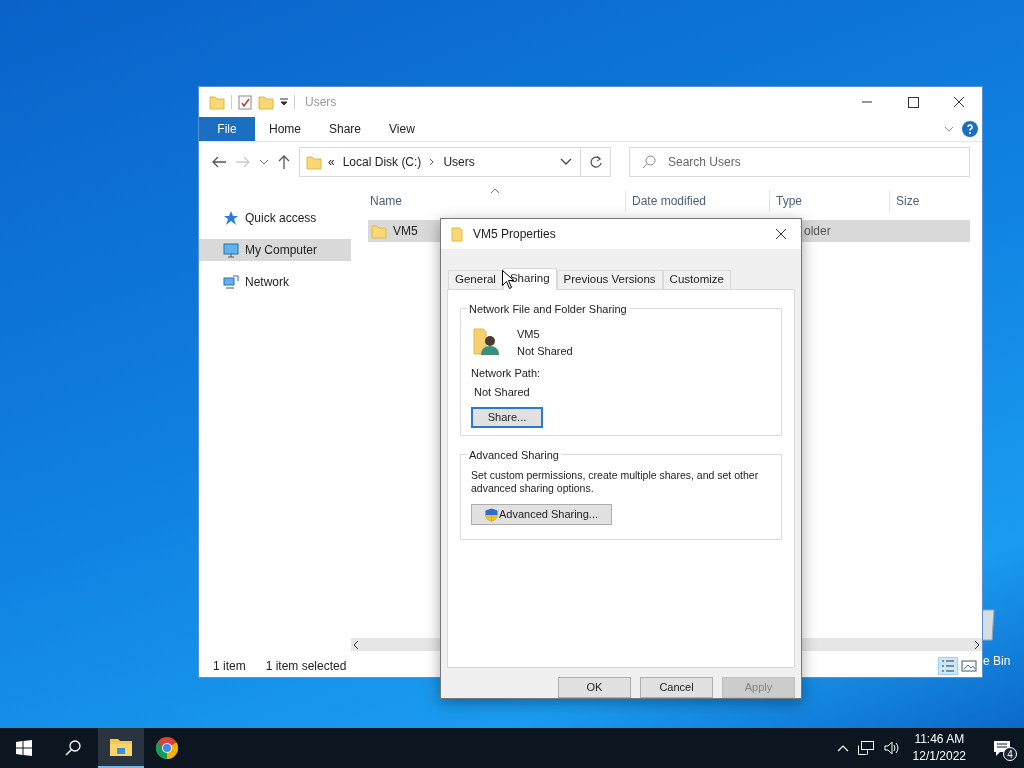  Describe the element at coordinates (696, 279) in the screenshot. I see `dialog-tab: Customize` at that location.